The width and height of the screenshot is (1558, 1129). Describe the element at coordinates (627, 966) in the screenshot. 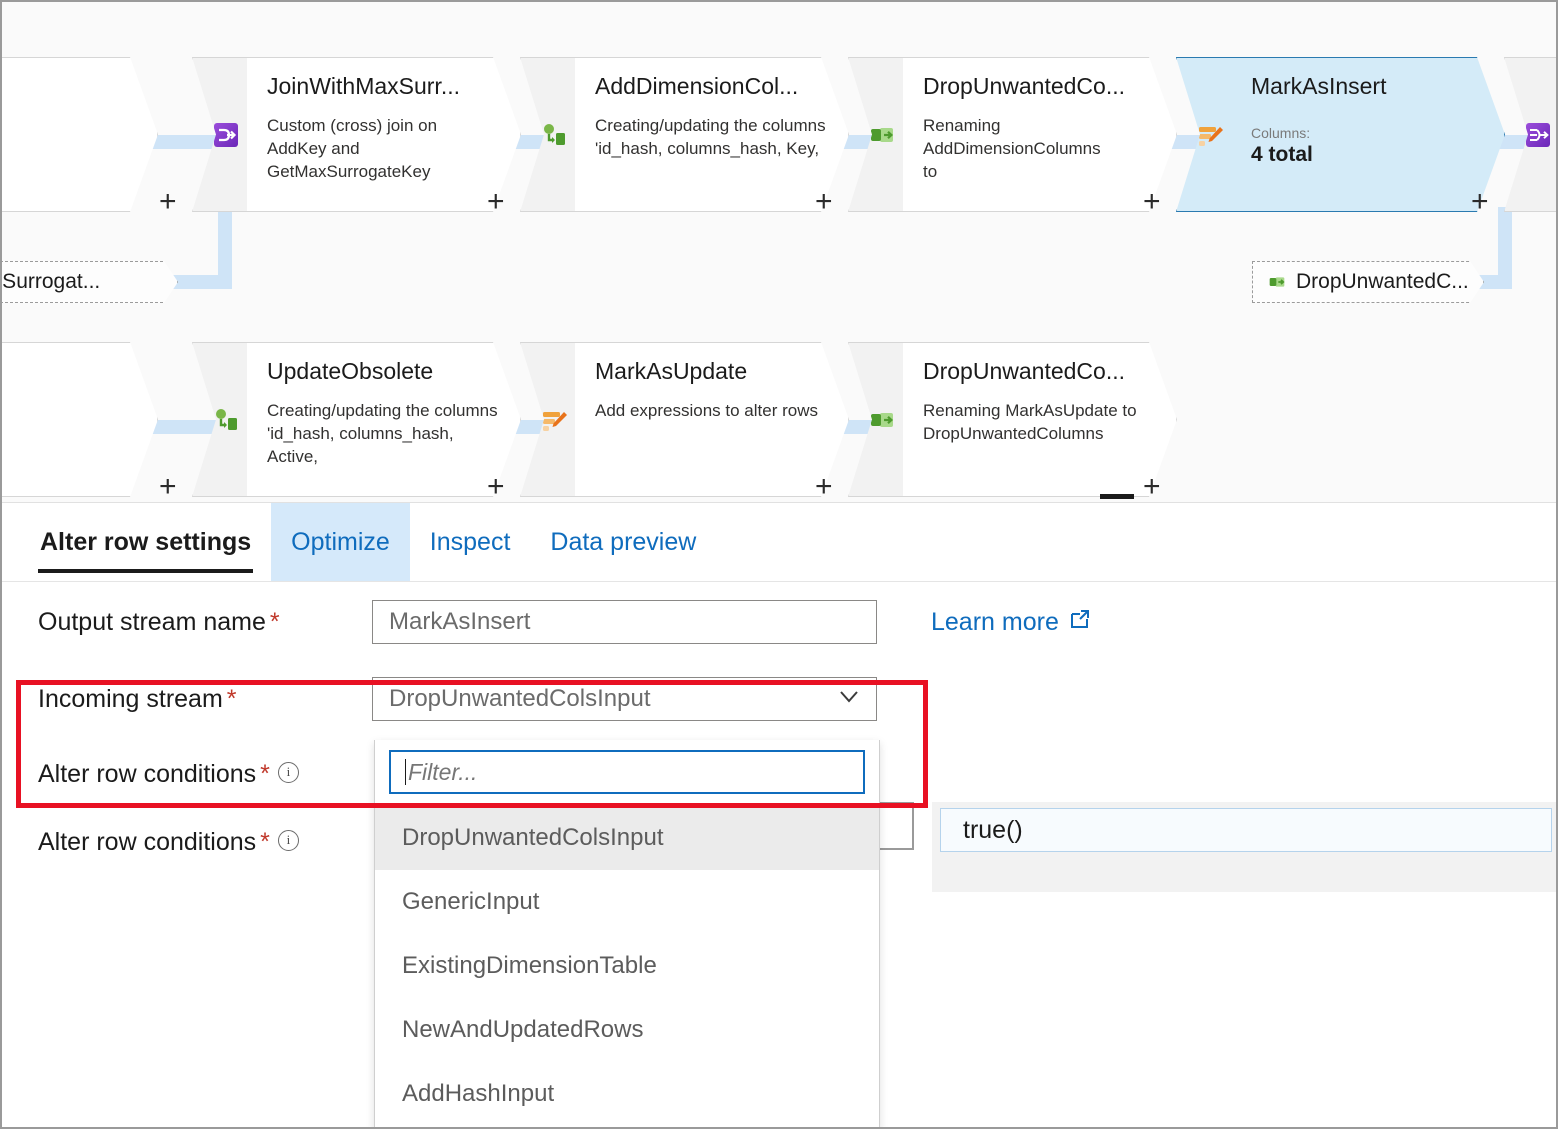

I see `dropdown-option-existingdimensiontable: ExistingDimensionTable` at that location.